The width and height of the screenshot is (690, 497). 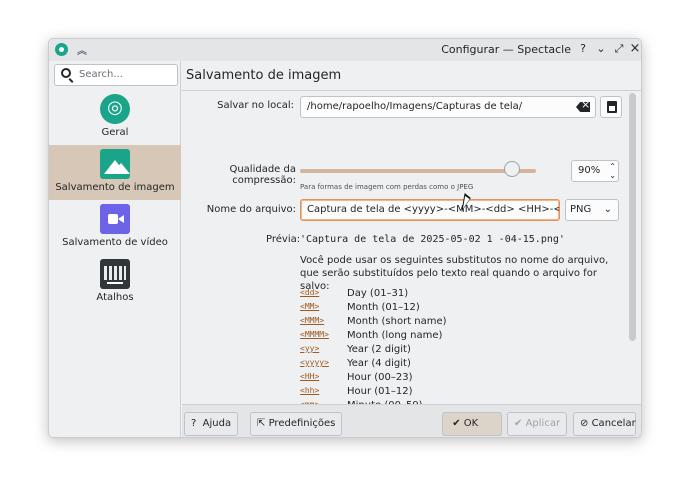 What do you see at coordinates (115, 109) in the screenshot?
I see `settings-circle-icon` at bounding box center [115, 109].